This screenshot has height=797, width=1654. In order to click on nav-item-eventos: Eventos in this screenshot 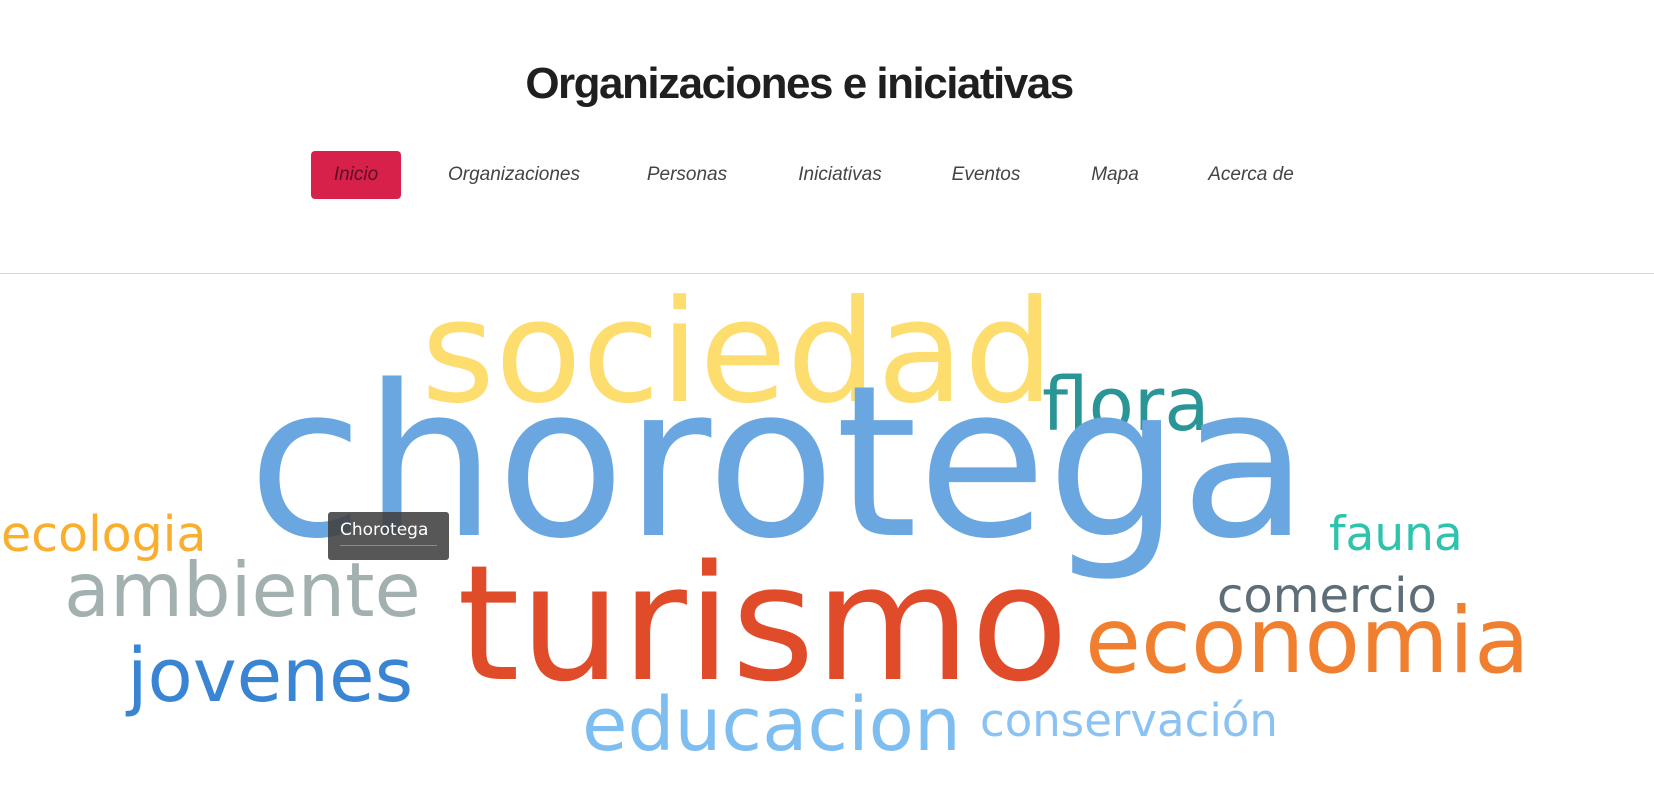, I will do `click(986, 175)`.